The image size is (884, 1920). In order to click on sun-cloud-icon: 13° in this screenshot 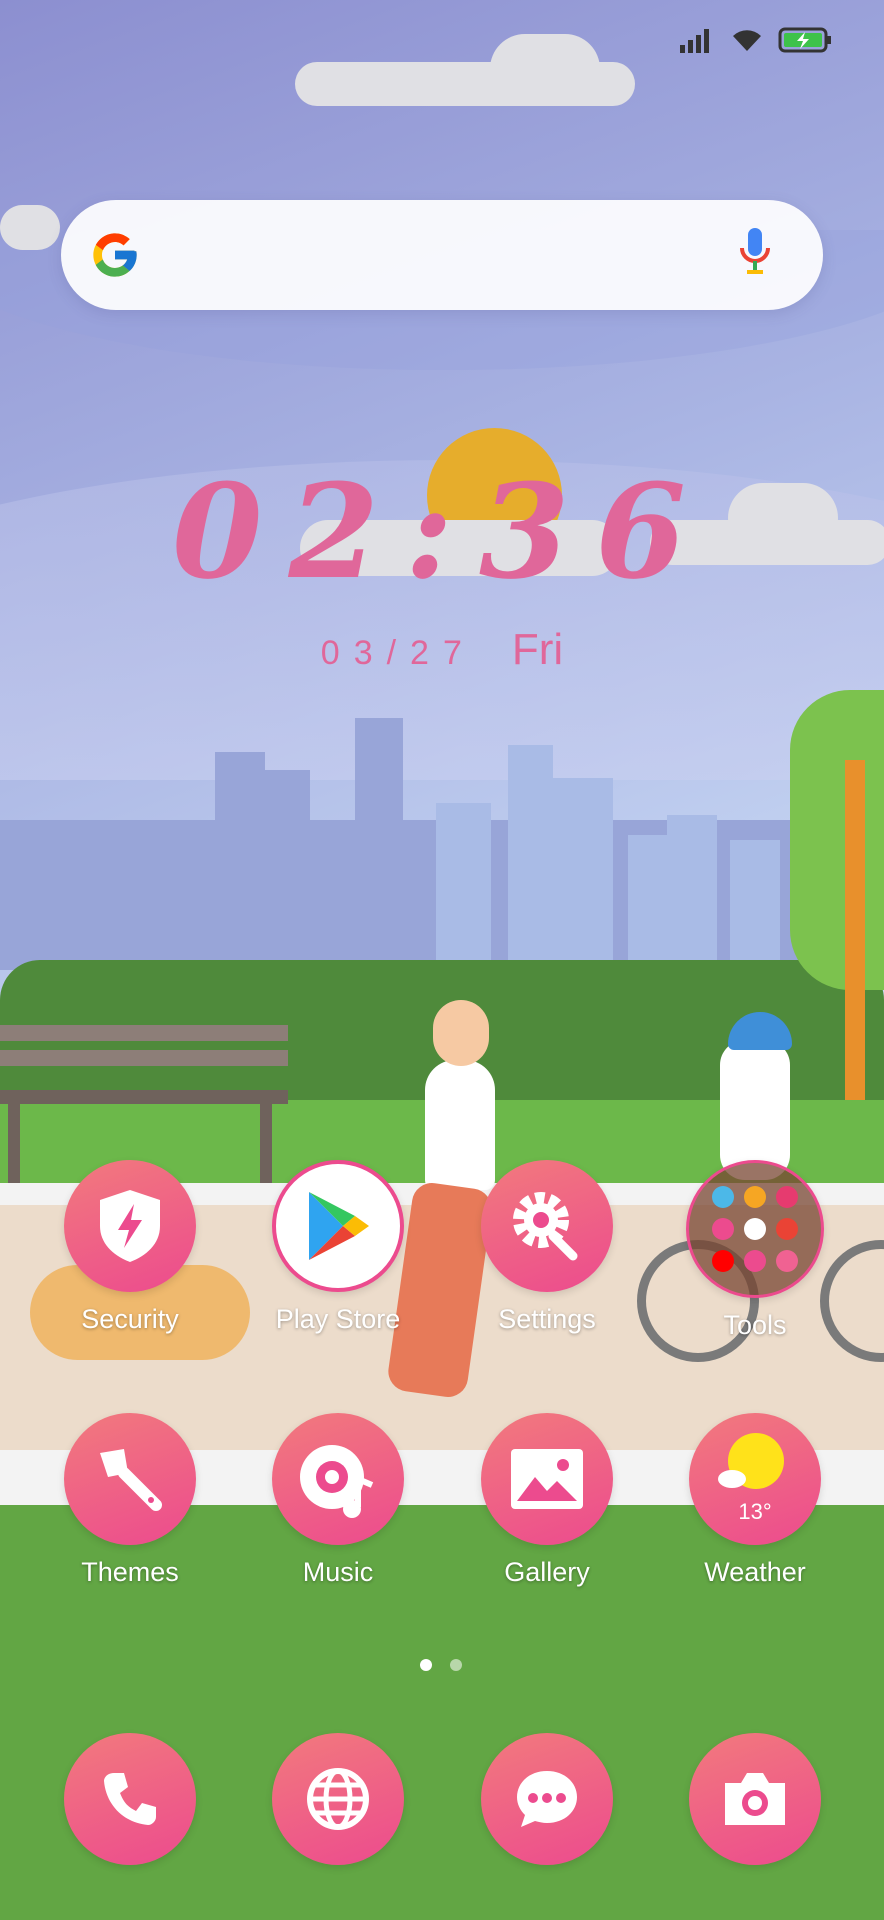, I will do `click(755, 1479)`.